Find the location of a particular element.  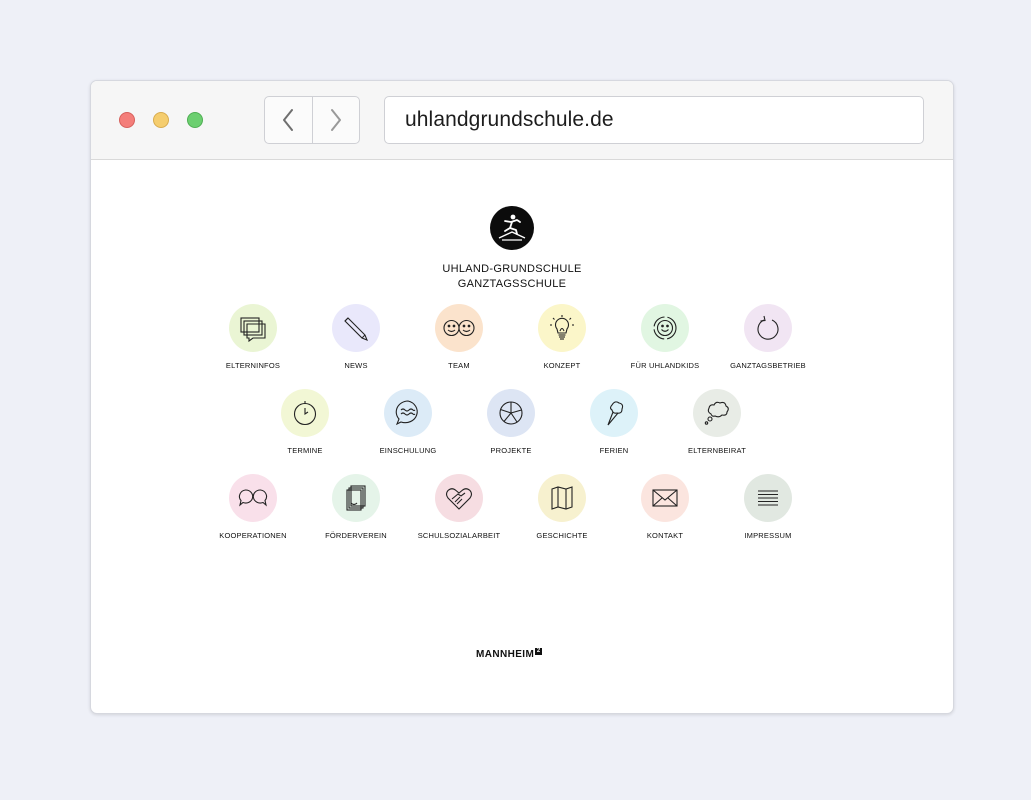

menu-item-kooperationen: KOOPERATIONEN is located at coordinates (253, 509).